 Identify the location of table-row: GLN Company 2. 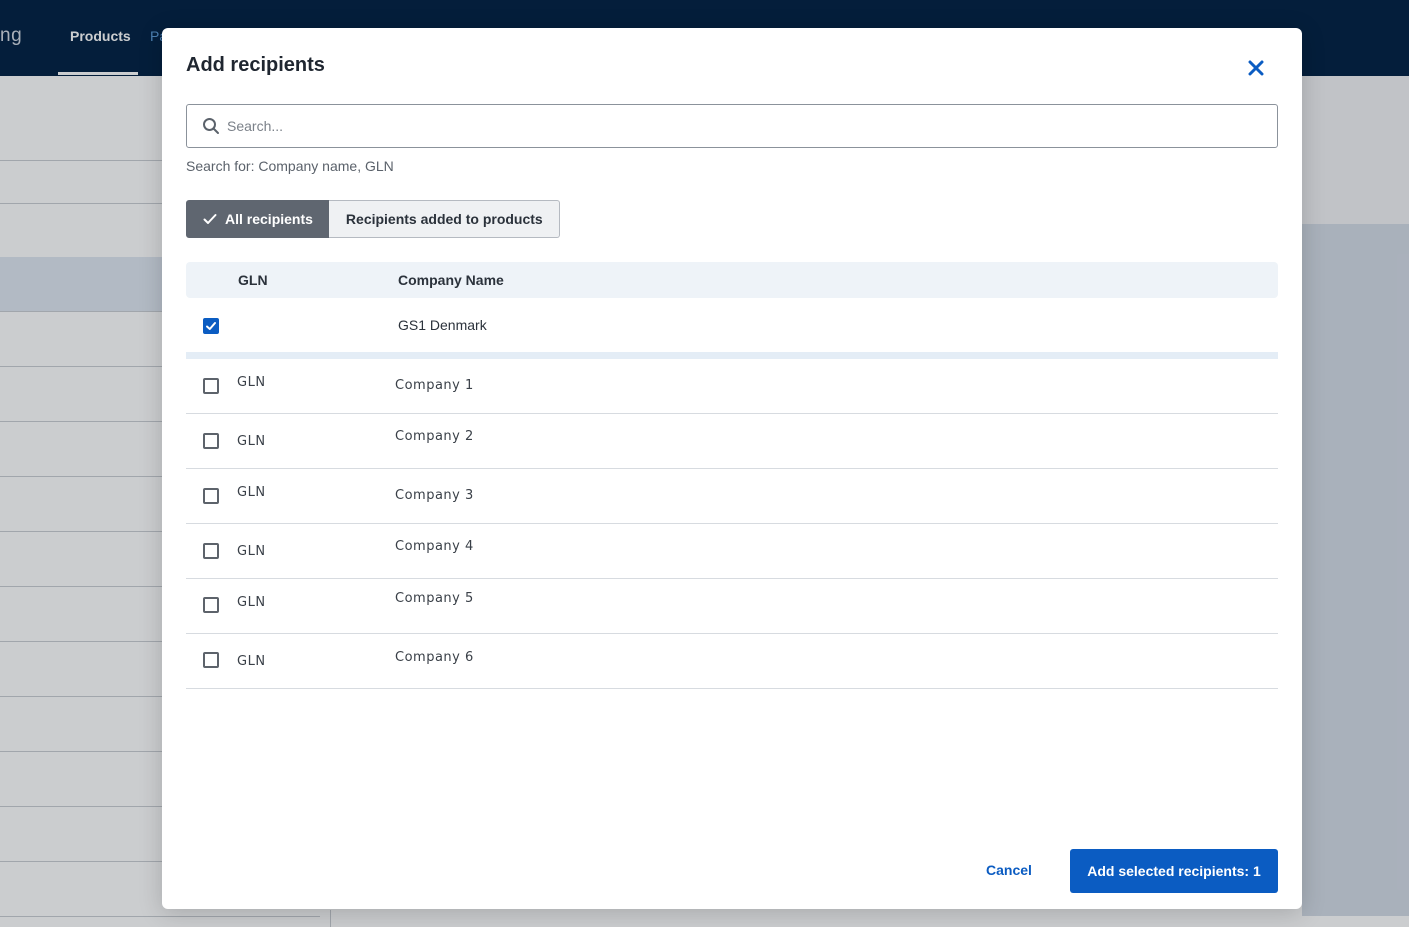
(732, 441).